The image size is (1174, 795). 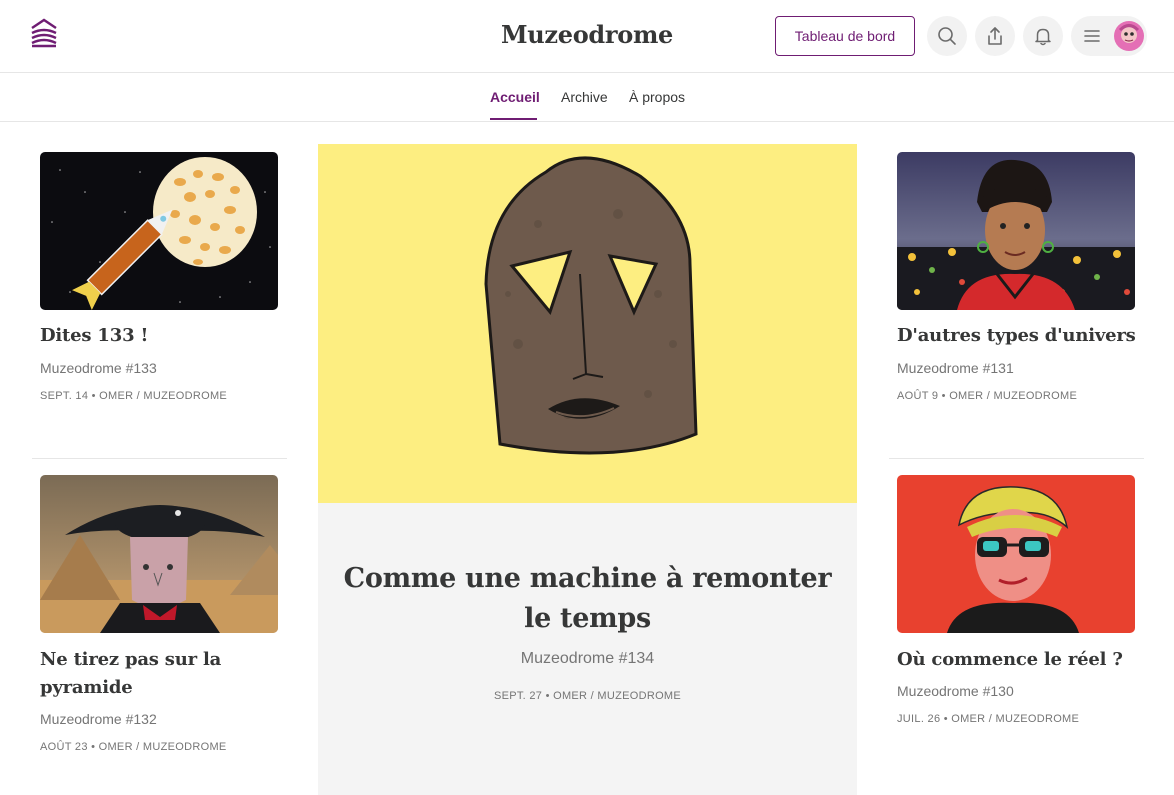 I want to click on post-title: Où commence le réel ?, so click(x=1017, y=660).